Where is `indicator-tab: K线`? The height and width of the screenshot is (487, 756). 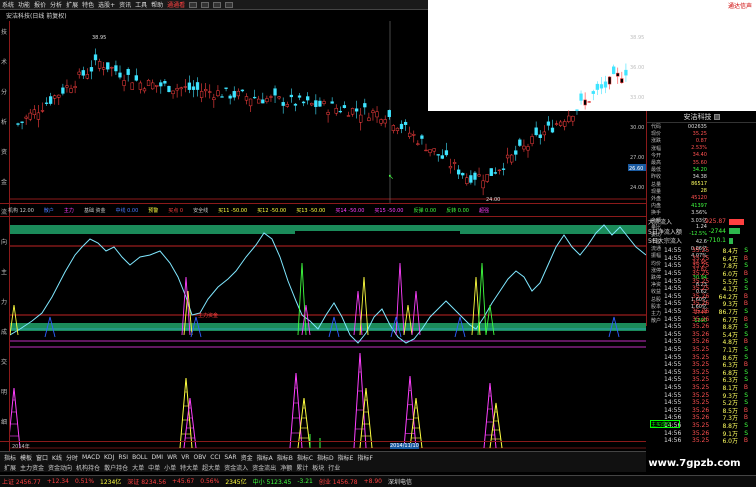 indicator-tab: K线 is located at coordinates (57, 457).